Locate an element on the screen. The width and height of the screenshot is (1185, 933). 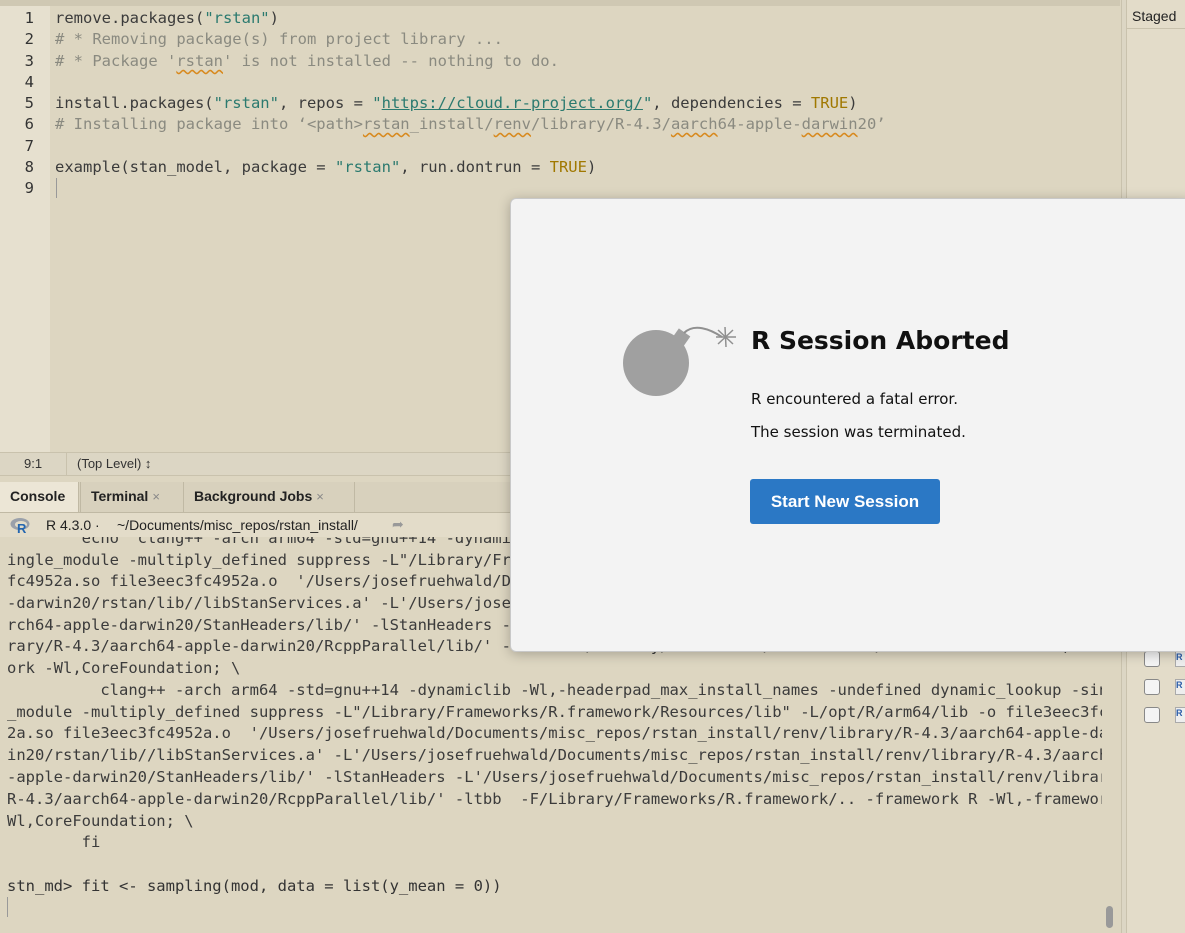
svg-text: R is located at coordinates (22, 527).